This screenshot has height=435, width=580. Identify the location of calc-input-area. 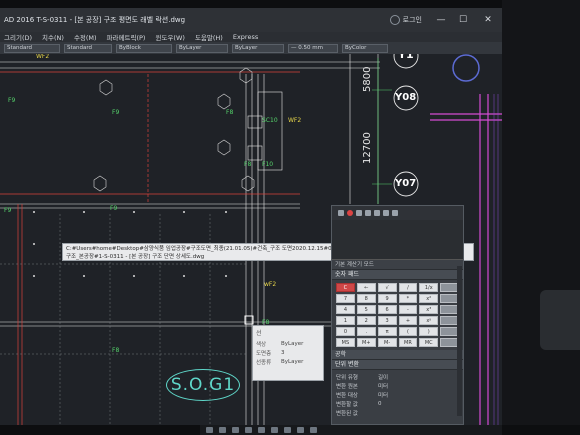
(397, 240).